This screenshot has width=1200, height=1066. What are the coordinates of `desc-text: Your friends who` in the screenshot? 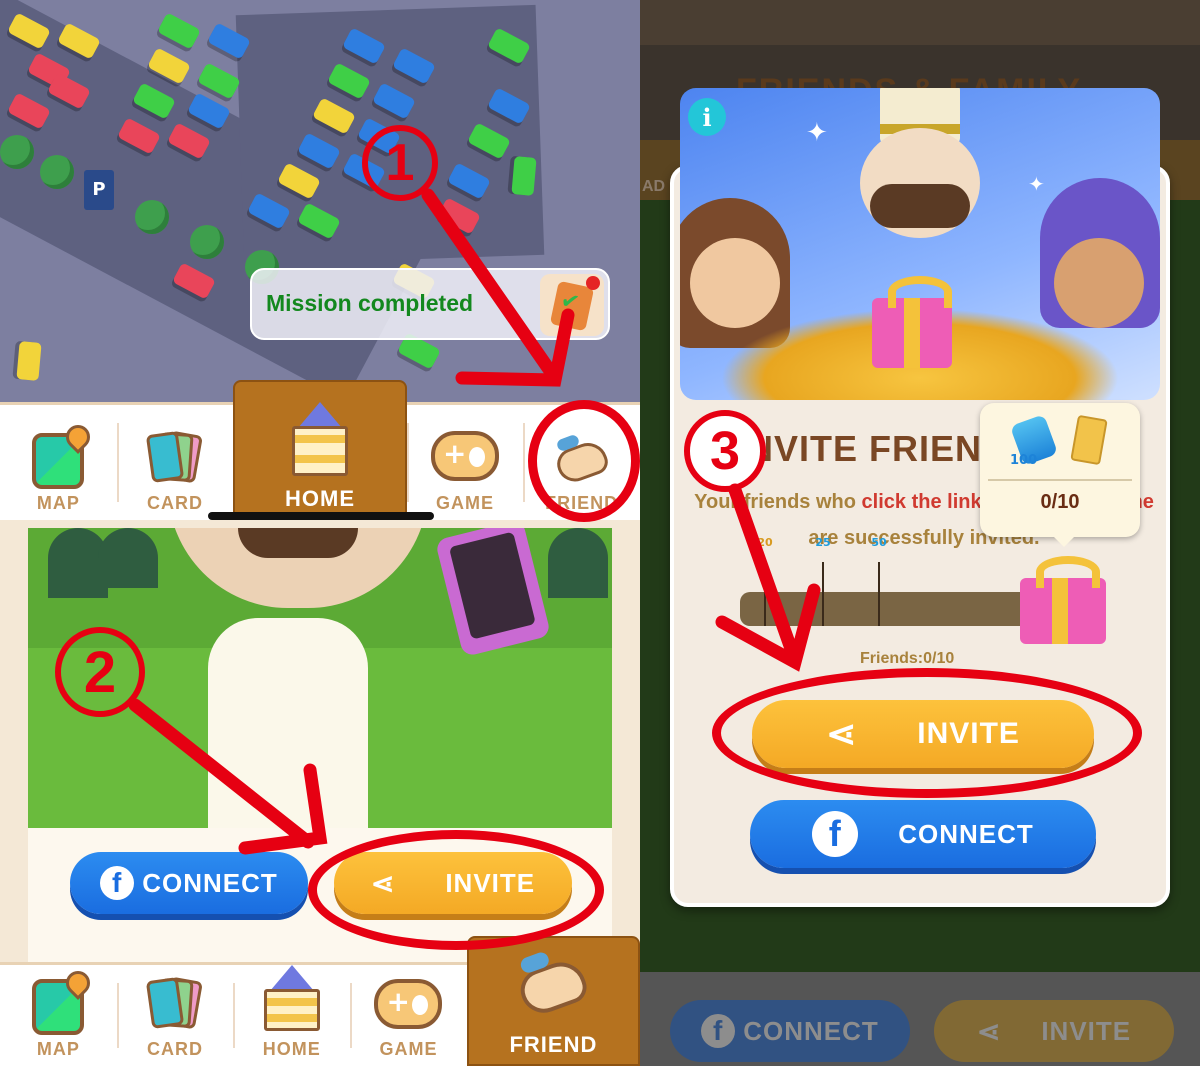 It's located at (778, 502).